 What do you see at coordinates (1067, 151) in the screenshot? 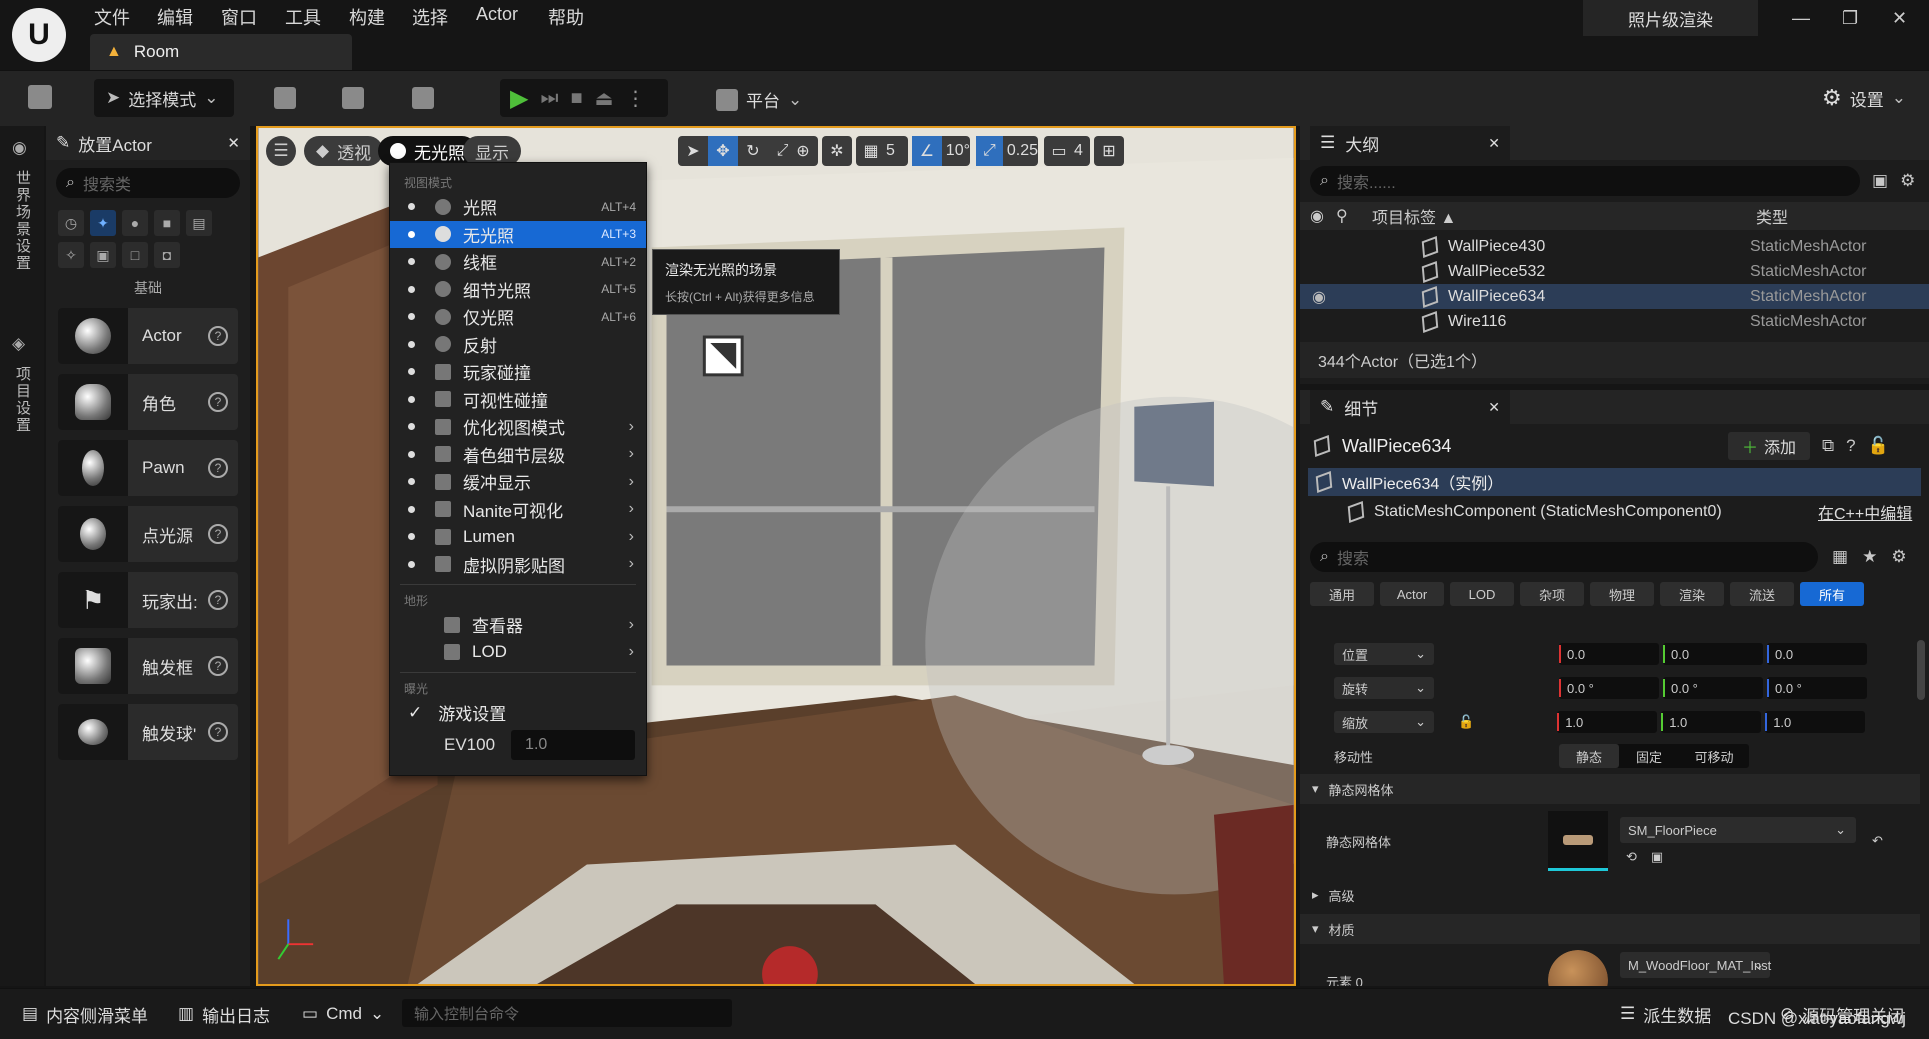
I see `camera-speed-group: ▭ 4` at bounding box center [1067, 151].